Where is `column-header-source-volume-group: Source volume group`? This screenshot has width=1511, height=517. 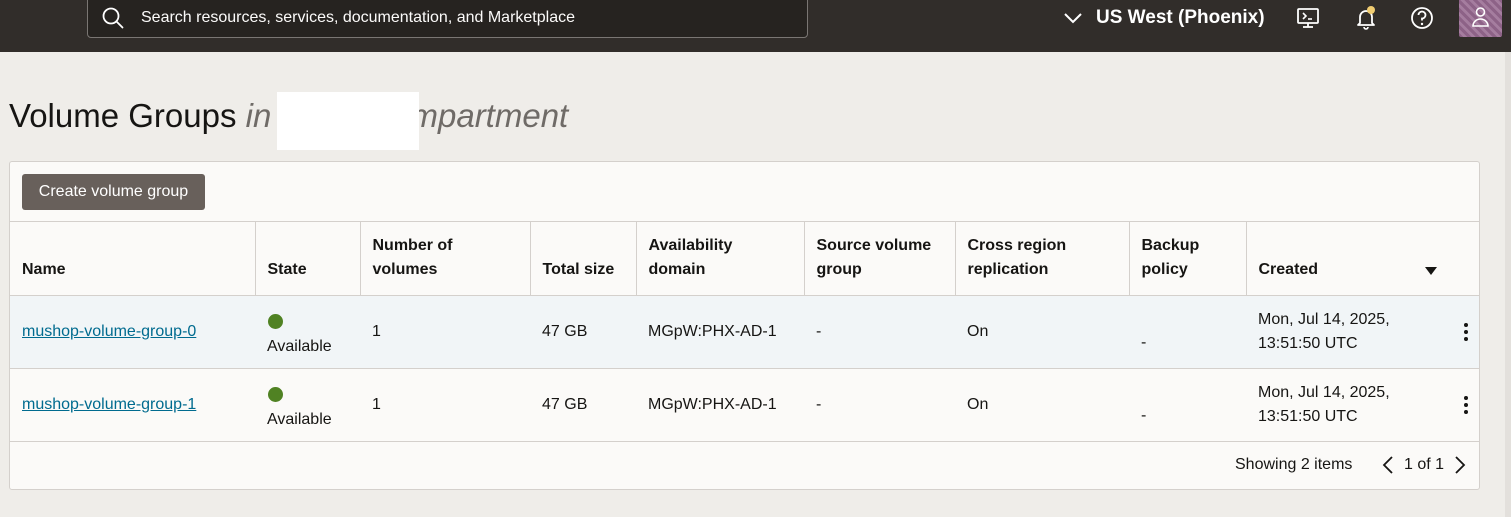
column-header-source-volume-group: Source volume group is located at coordinates (880, 258).